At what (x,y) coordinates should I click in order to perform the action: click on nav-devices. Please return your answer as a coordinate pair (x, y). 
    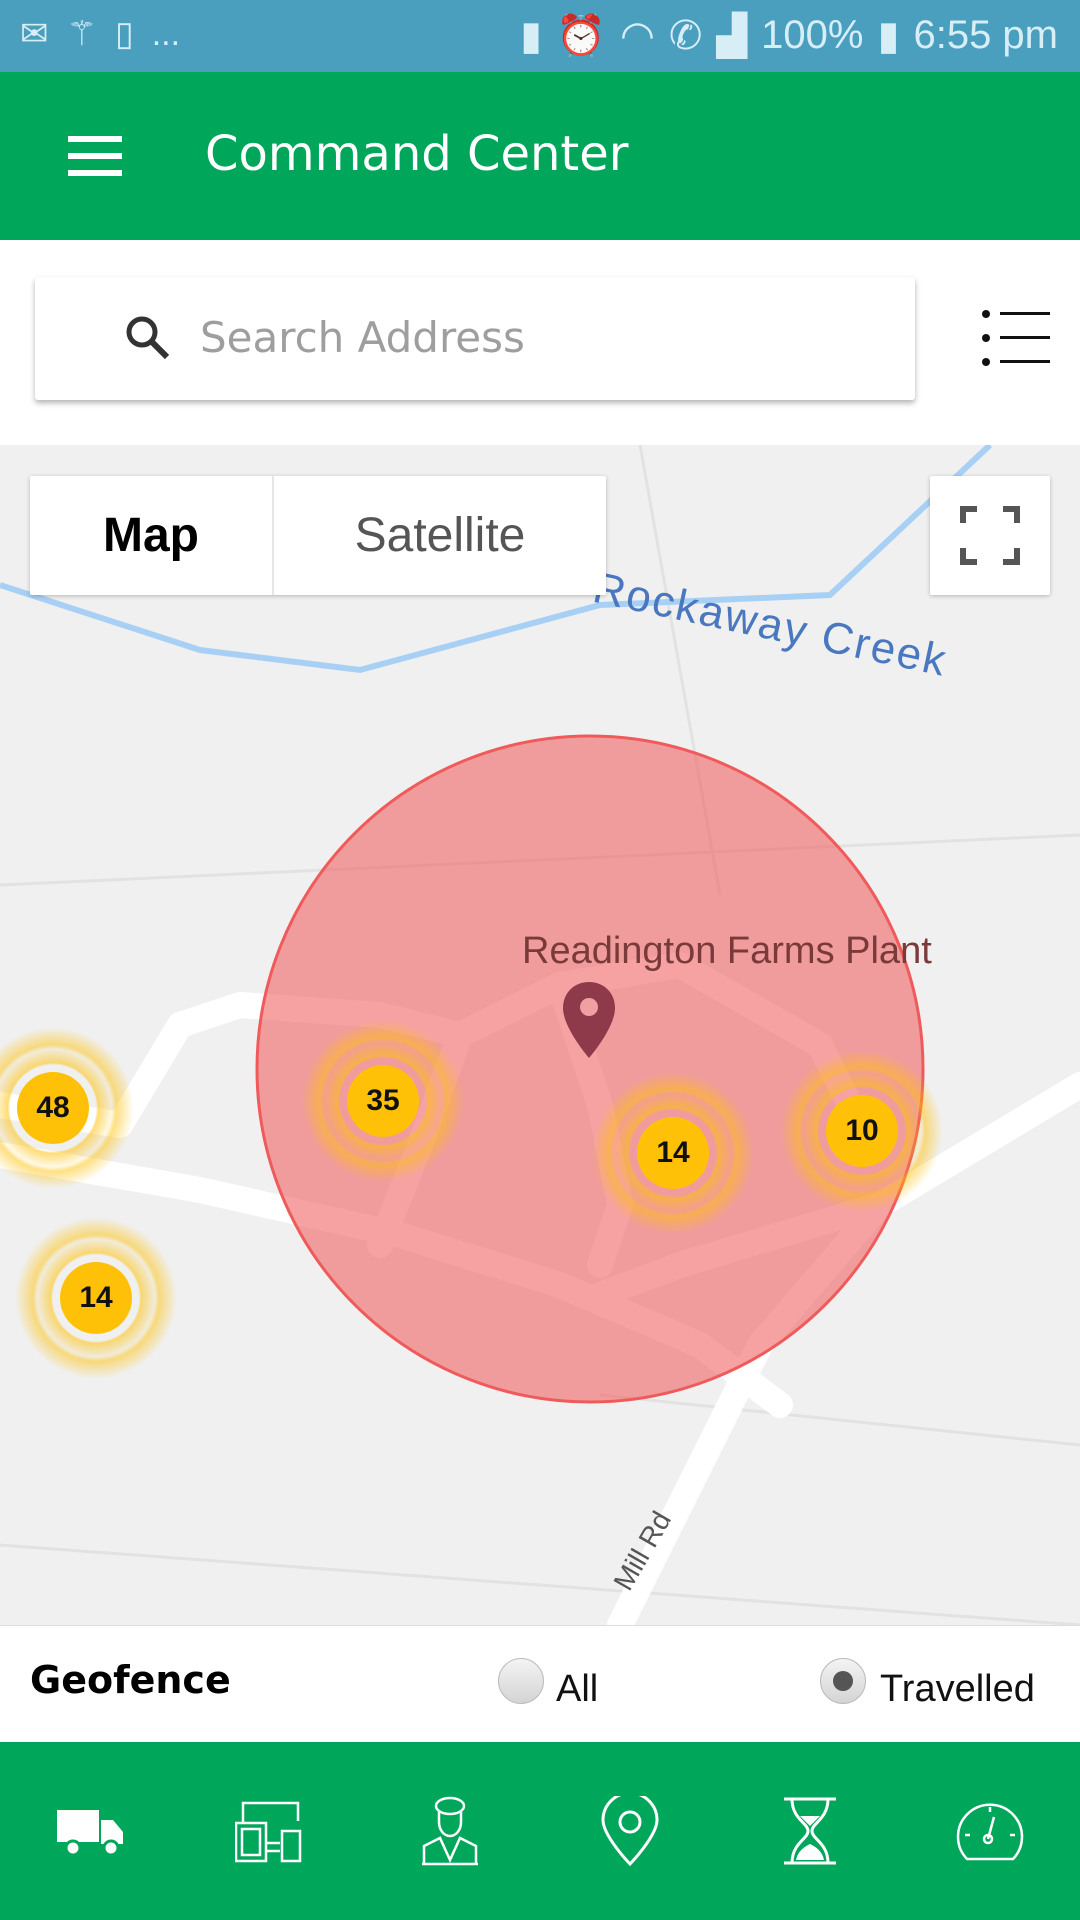
    Looking at the image, I should click on (270, 1831).